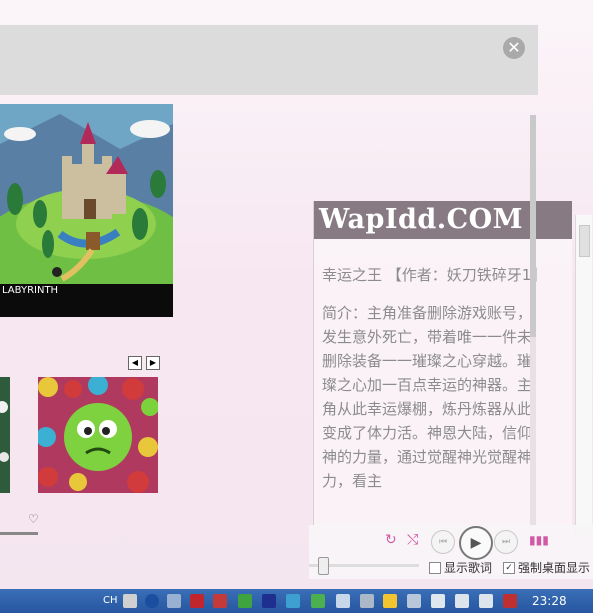  Describe the element at coordinates (33, 519) in the screenshot. I see `heart-icon: ♡` at that location.